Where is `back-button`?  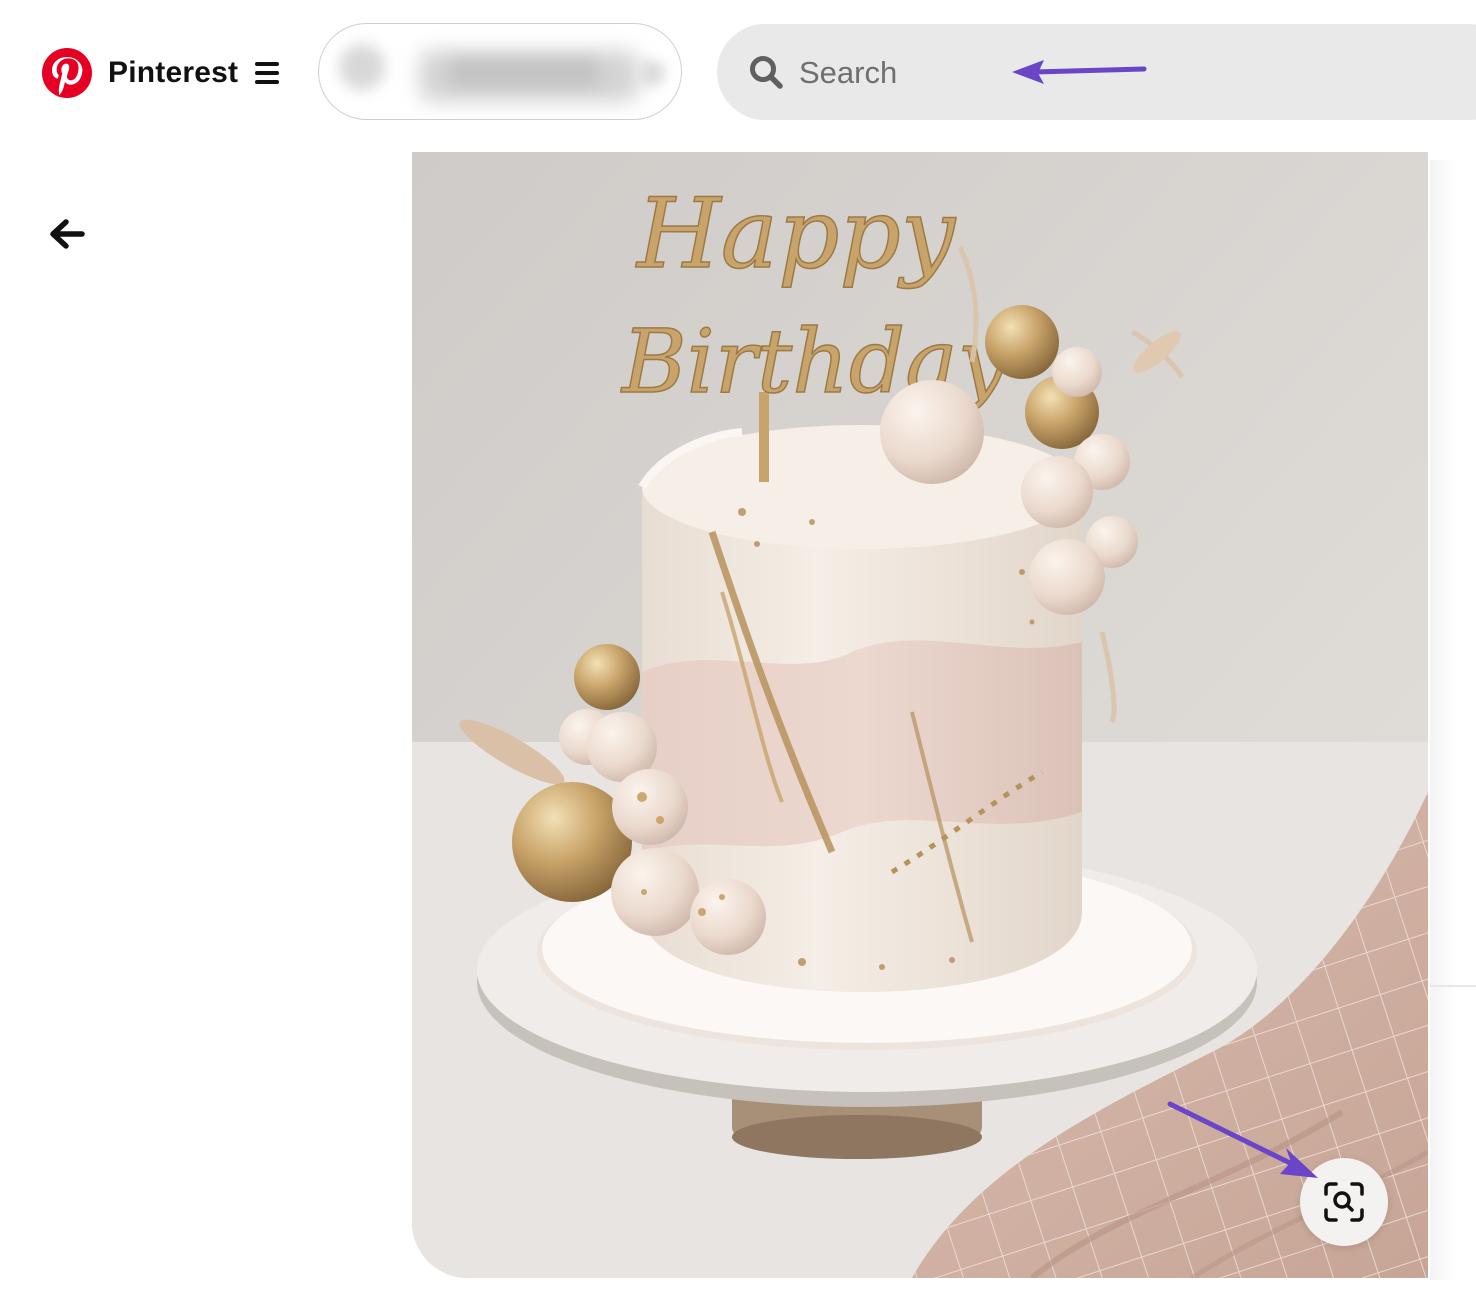 back-button is located at coordinates (66, 234).